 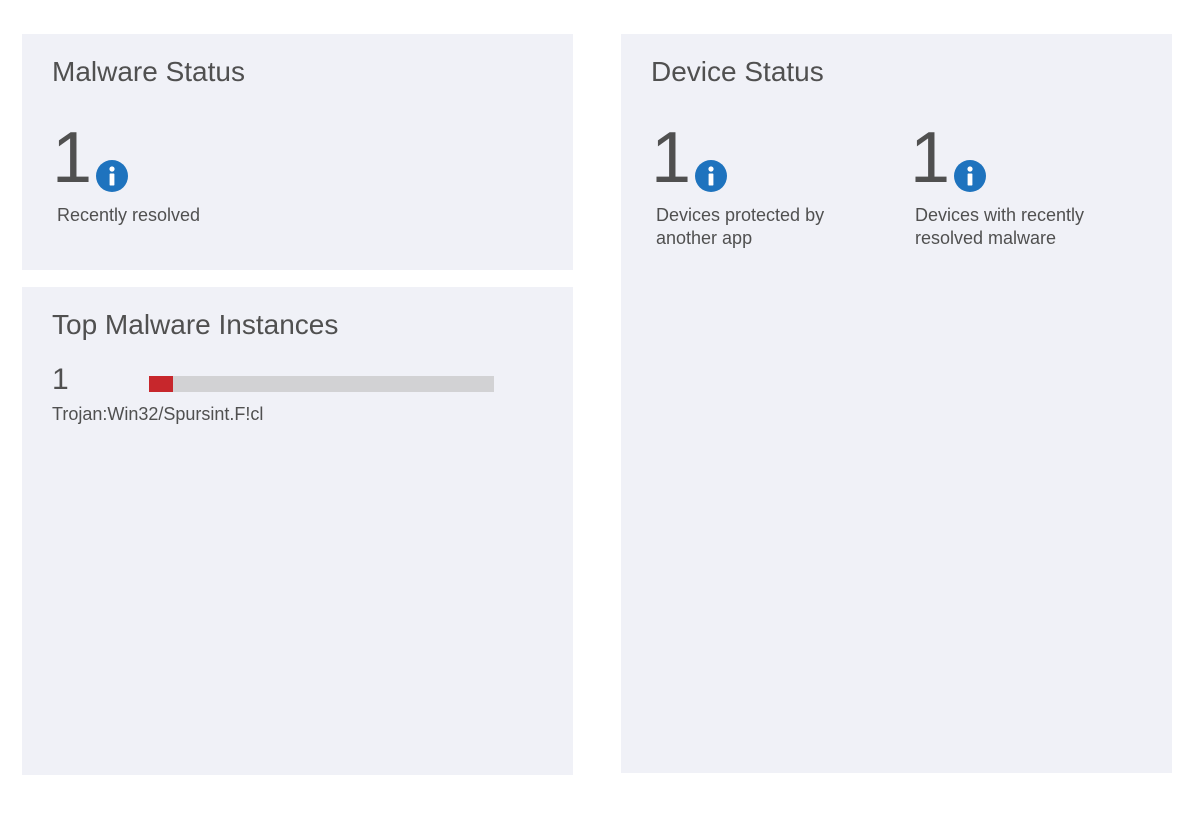 I want to click on malware-instance-row: 1 Trojan:Win32/Spursint.F!cl, so click(x=292, y=395).